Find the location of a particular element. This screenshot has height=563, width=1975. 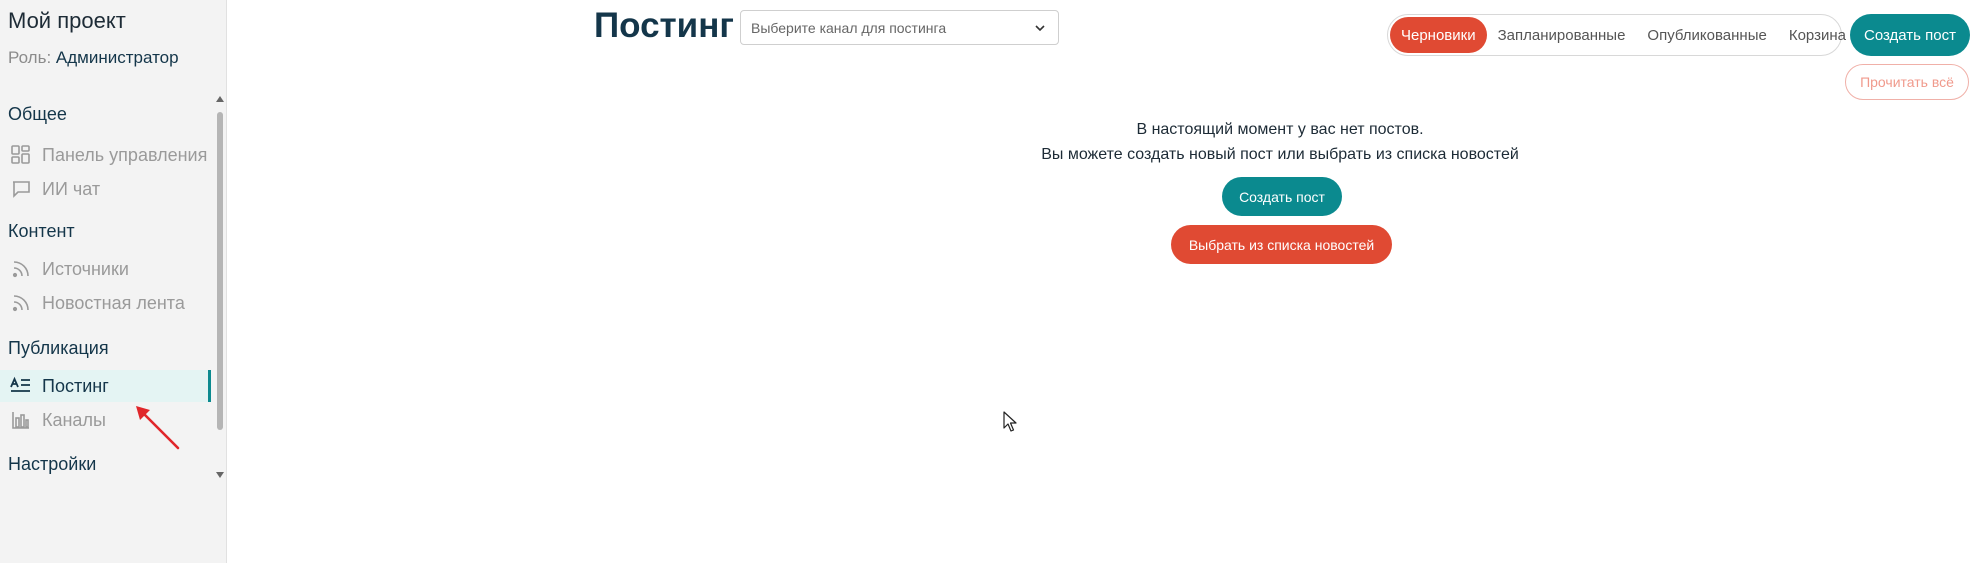

section-title-content: Контент is located at coordinates (41, 231).